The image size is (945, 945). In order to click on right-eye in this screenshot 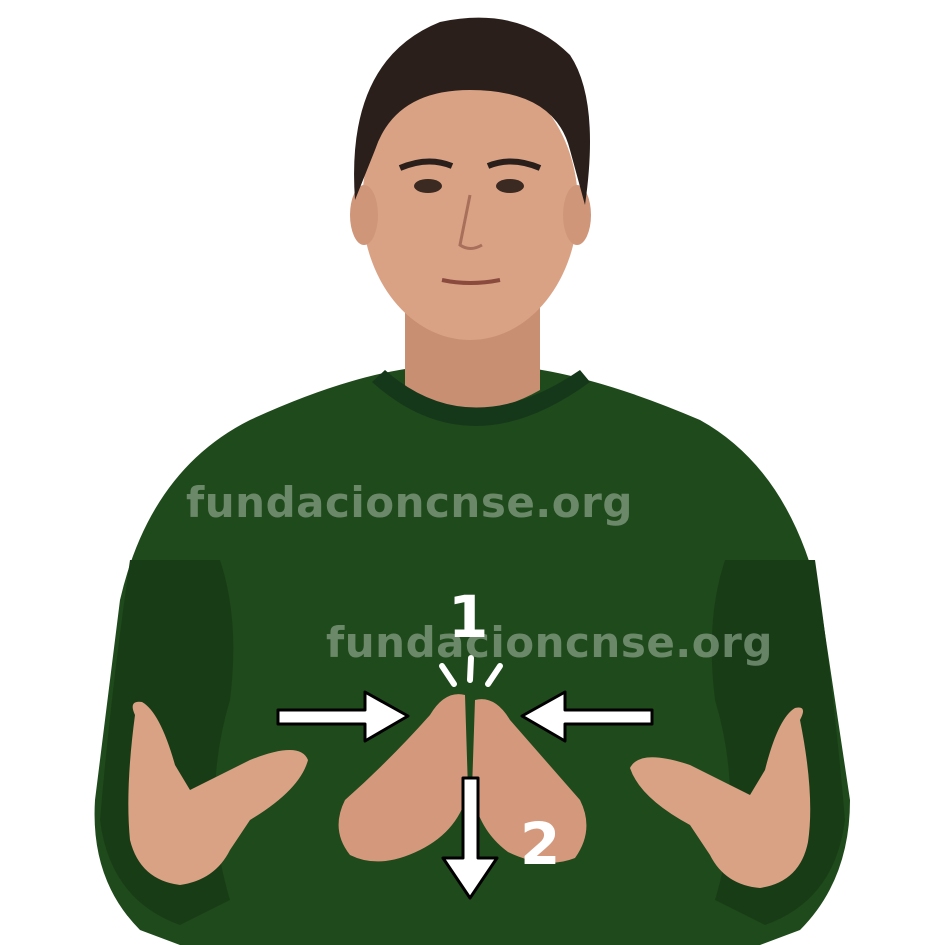, I will do `click(510, 186)`.